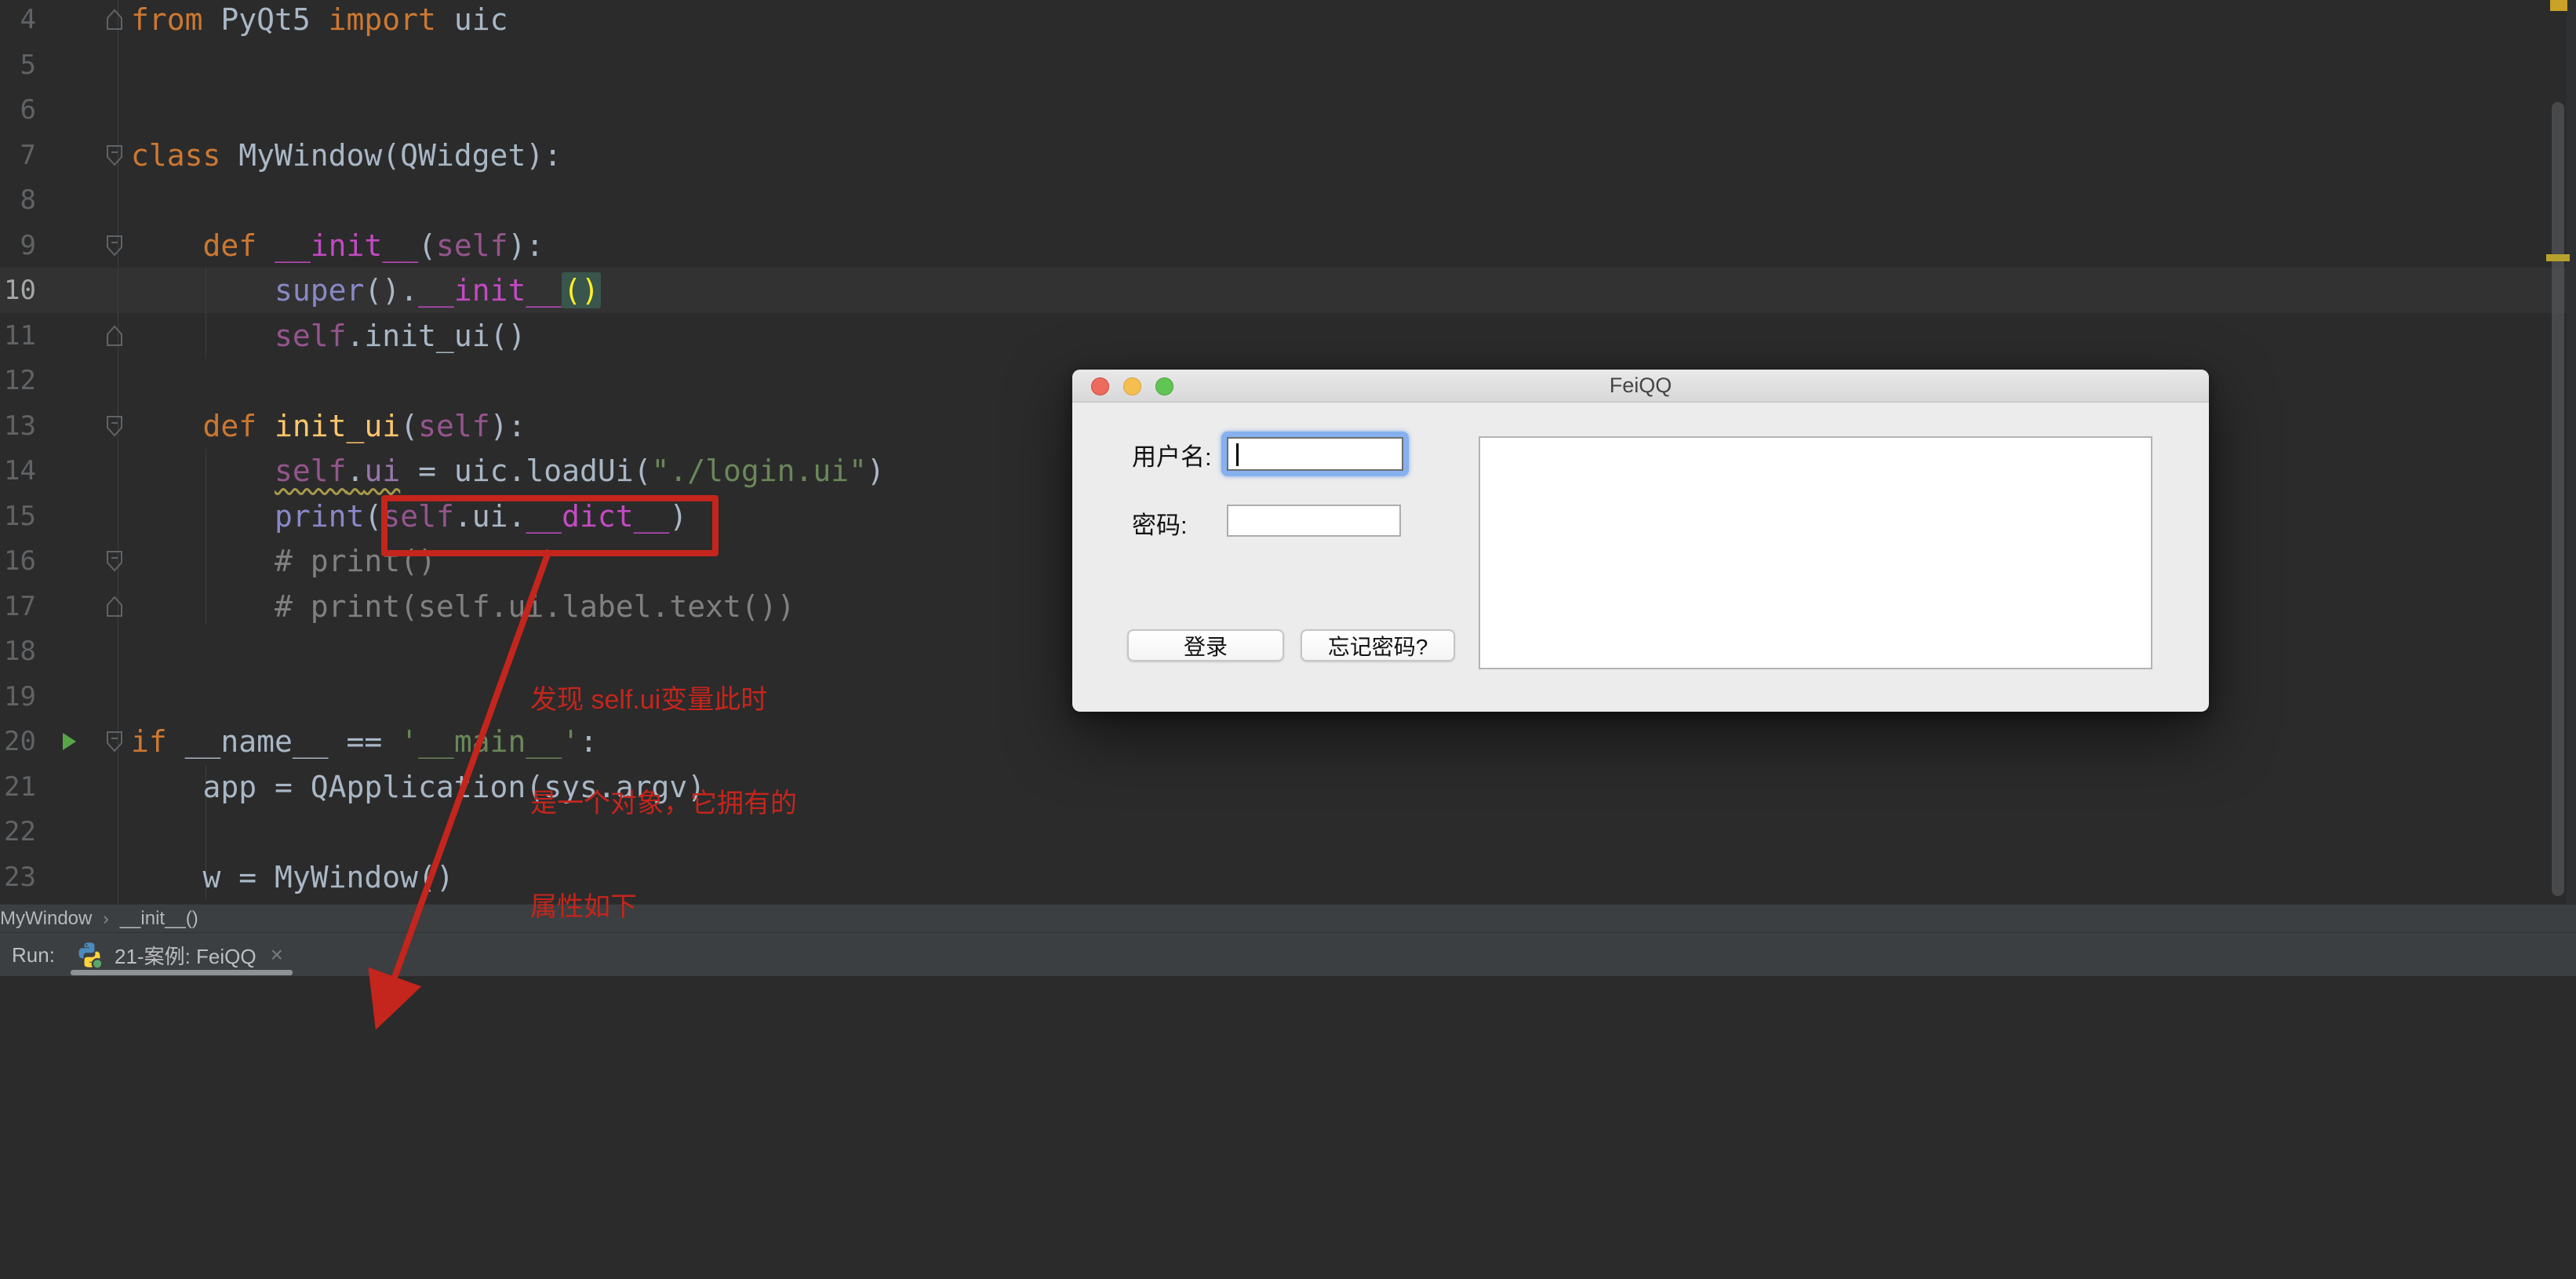  Describe the element at coordinates (28, 200) in the screenshot. I see `line-number: 8` at that location.